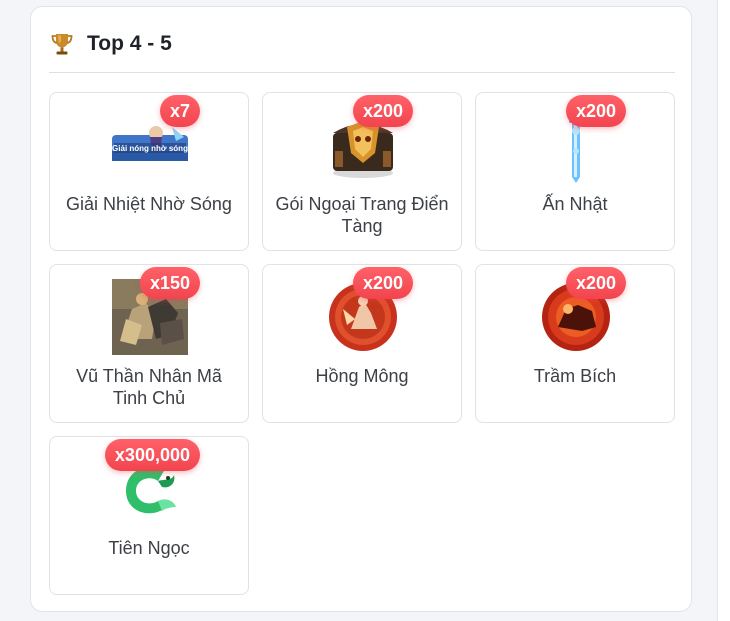  Describe the element at coordinates (362, 376) in the screenshot. I see `reward-name: Hồng Mông` at that location.